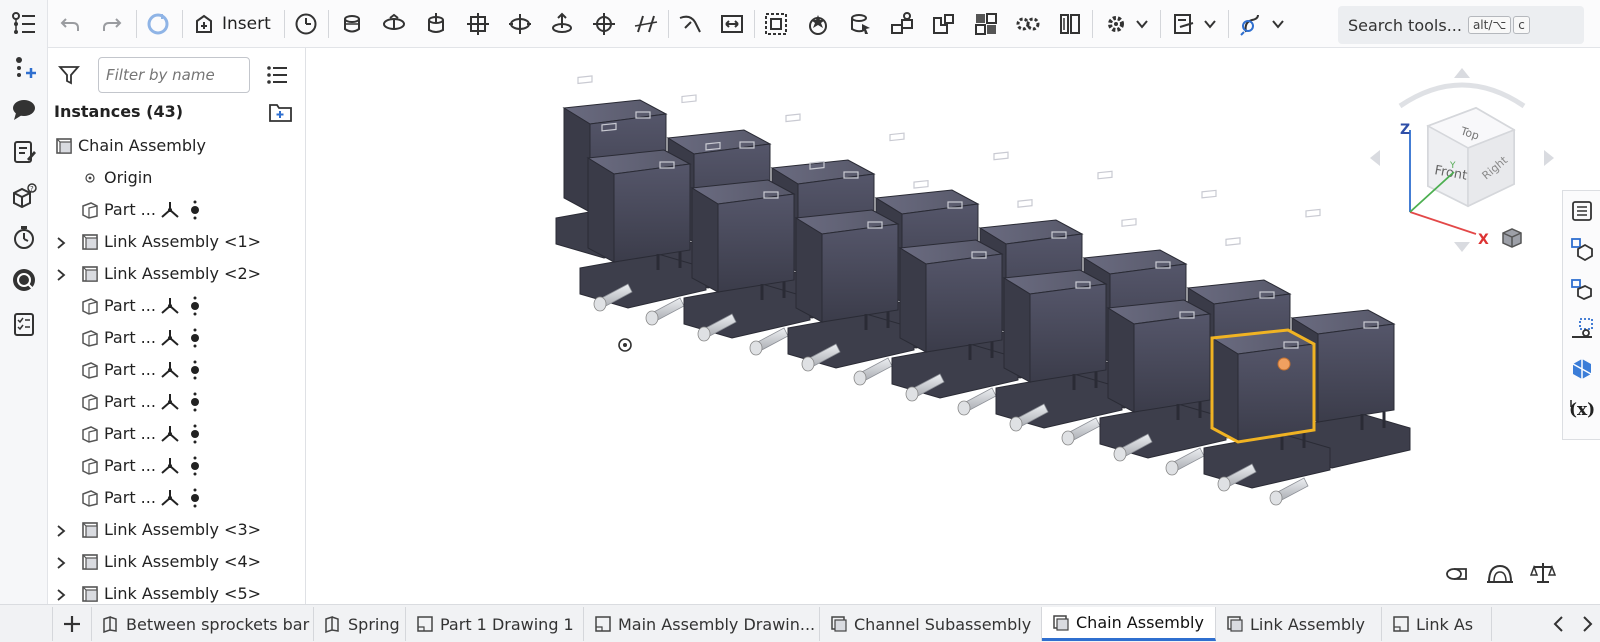  Describe the element at coordinates (1456, 574) in the screenshot. I see `section-view-icon` at that location.